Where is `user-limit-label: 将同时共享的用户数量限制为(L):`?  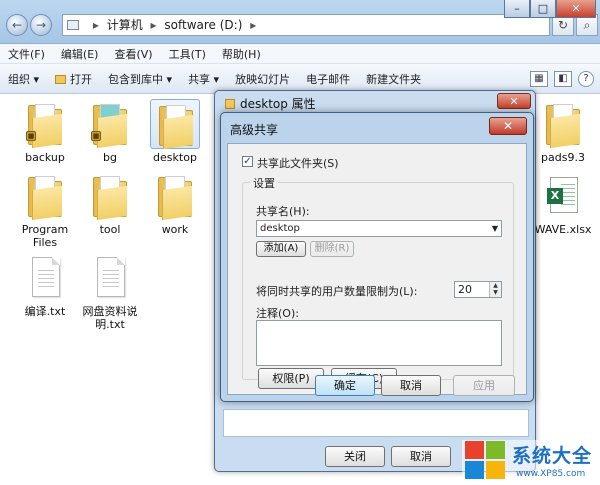
user-limit-label: 将同时共享的用户数量限制为(L): is located at coordinates (337, 291).